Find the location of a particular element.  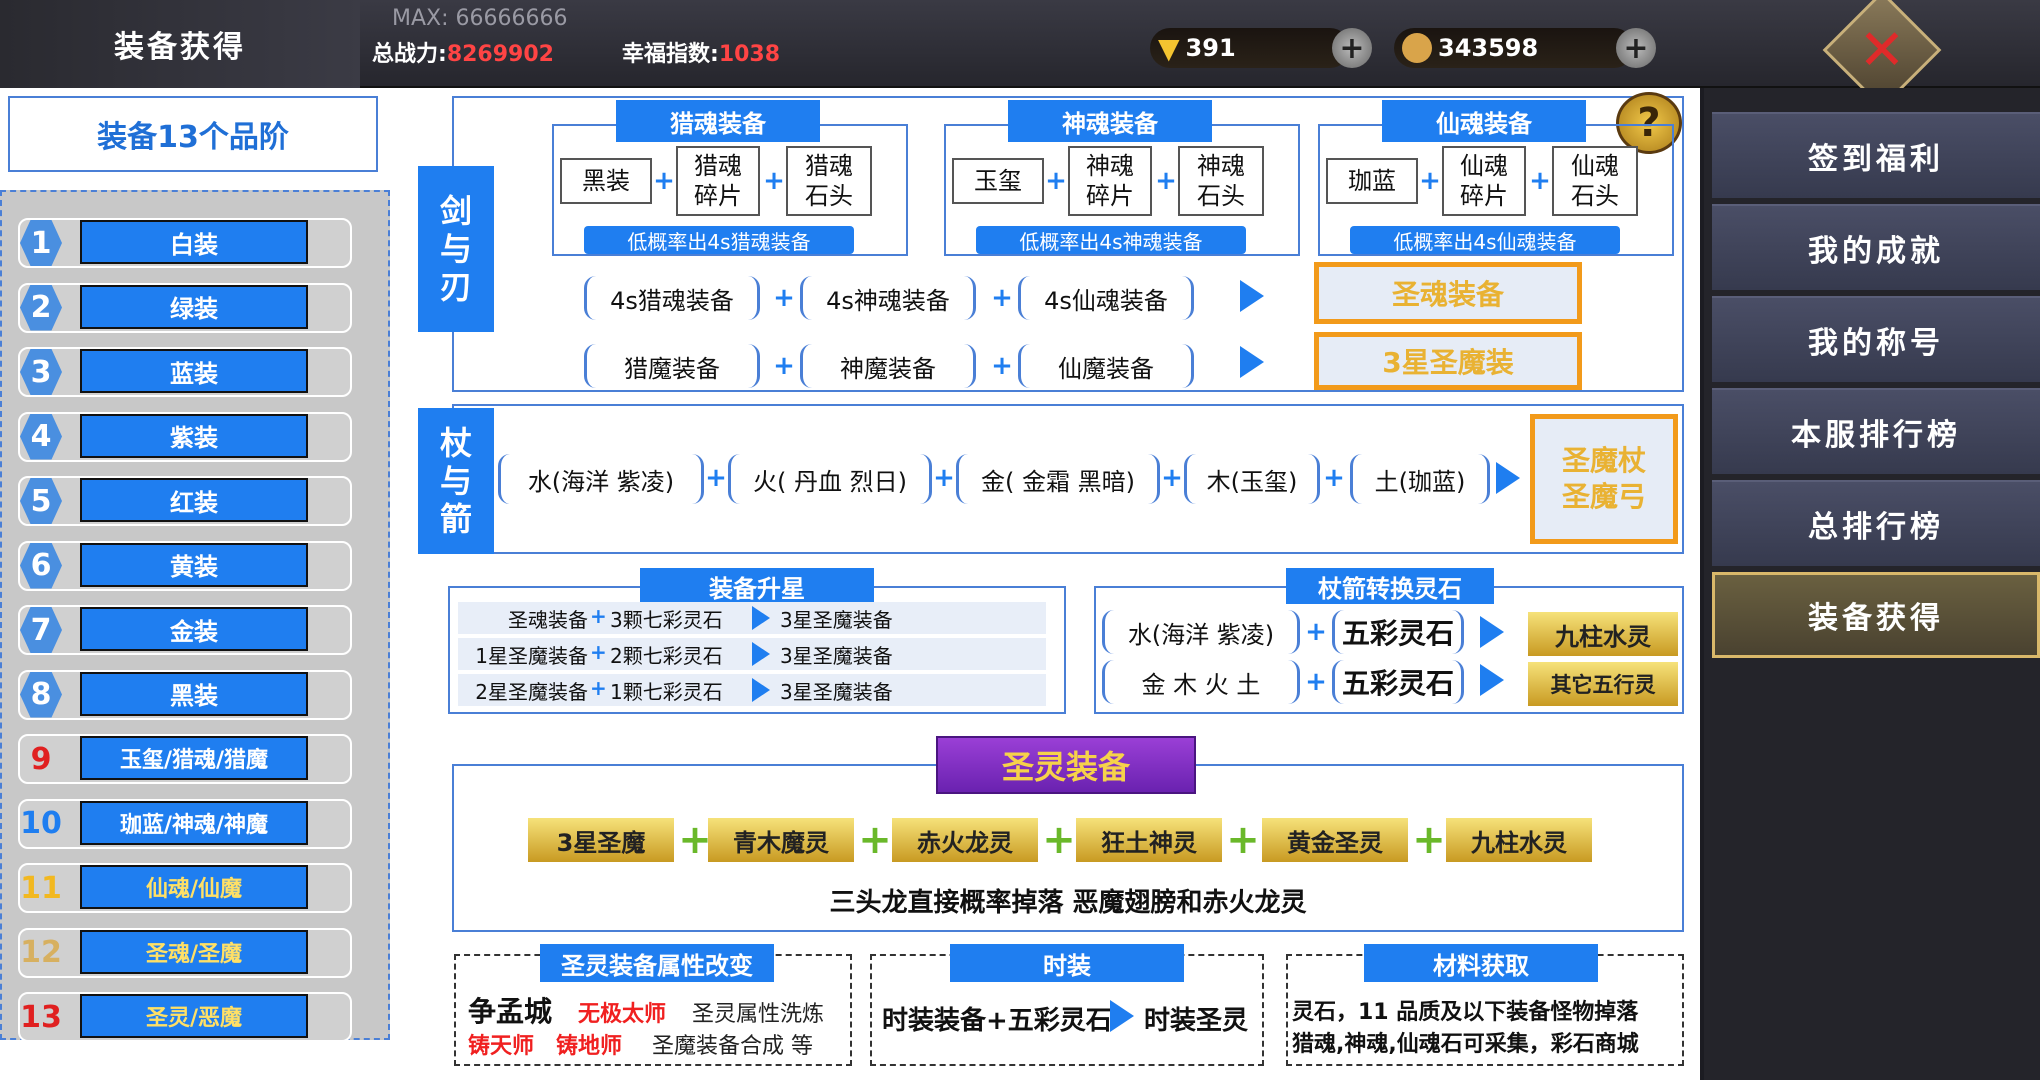

coin-icon is located at coordinates (1417, 48).